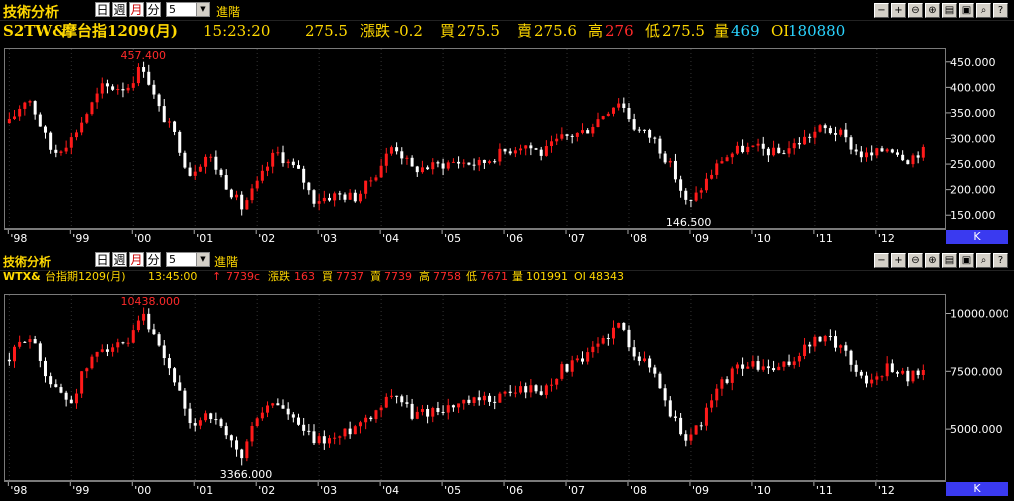  What do you see at coordinates (424, 276) in the screenshot?
I see `high-label: 高` at bounding box center [424, 276].